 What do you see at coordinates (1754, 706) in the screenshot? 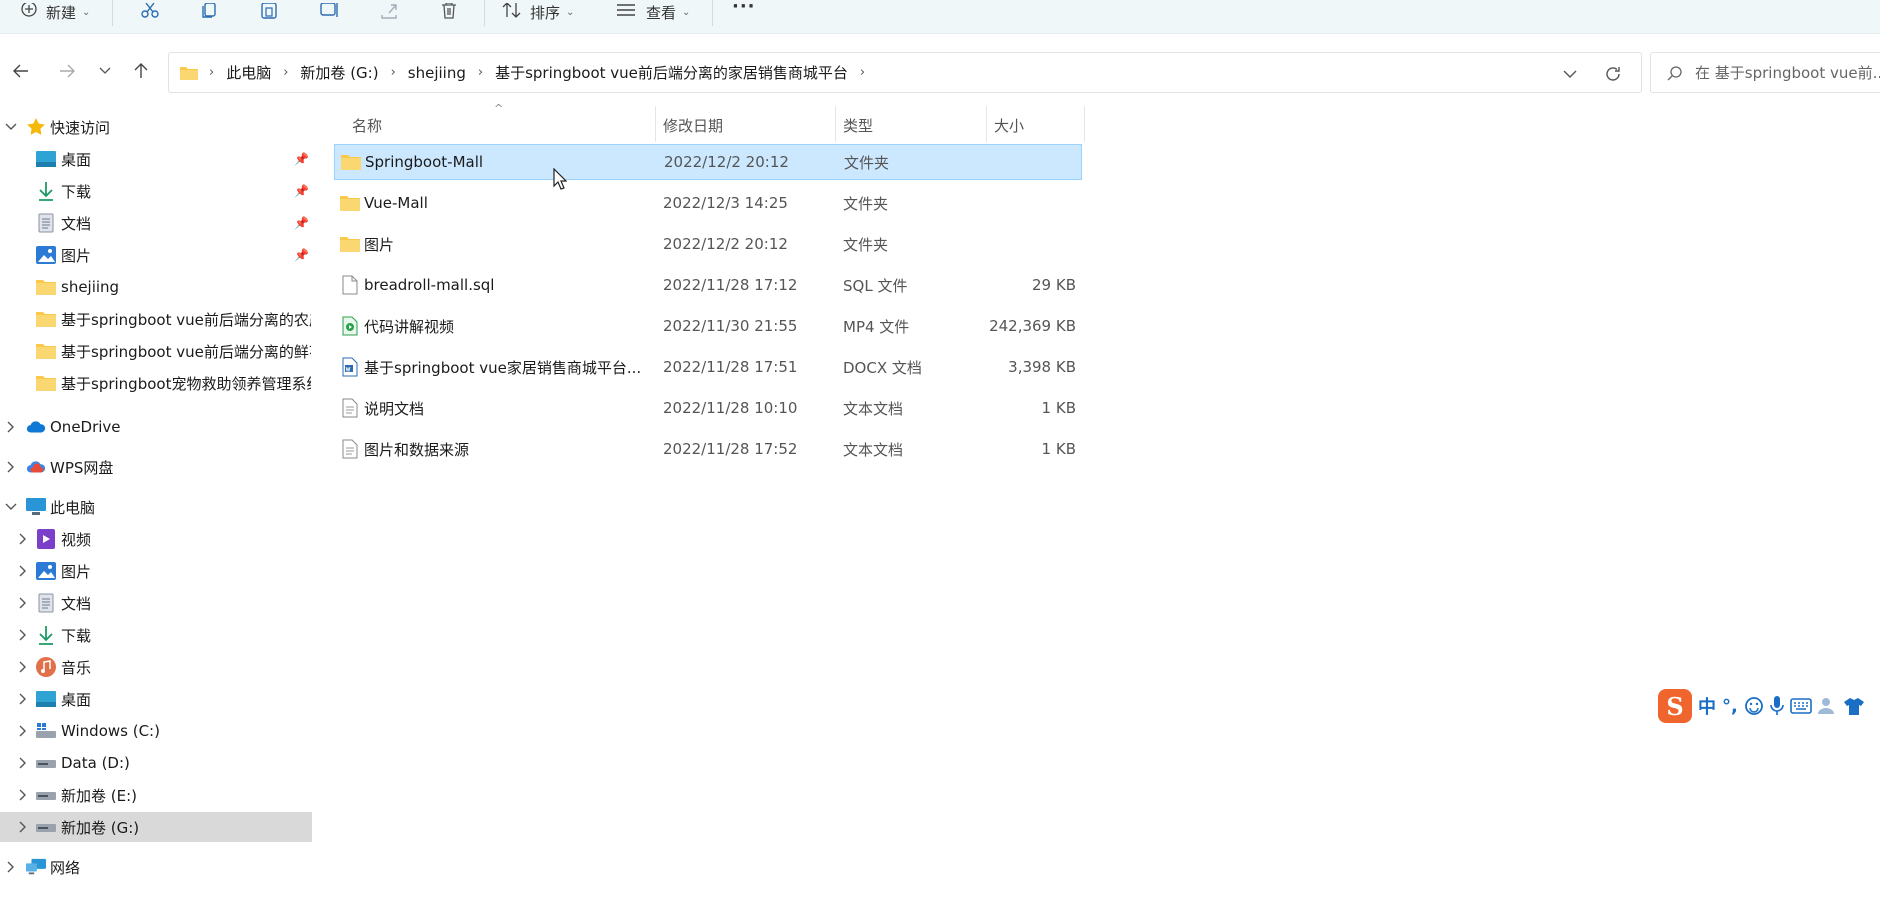
I see `emoji-icon` at bounding box center [1754, 706].